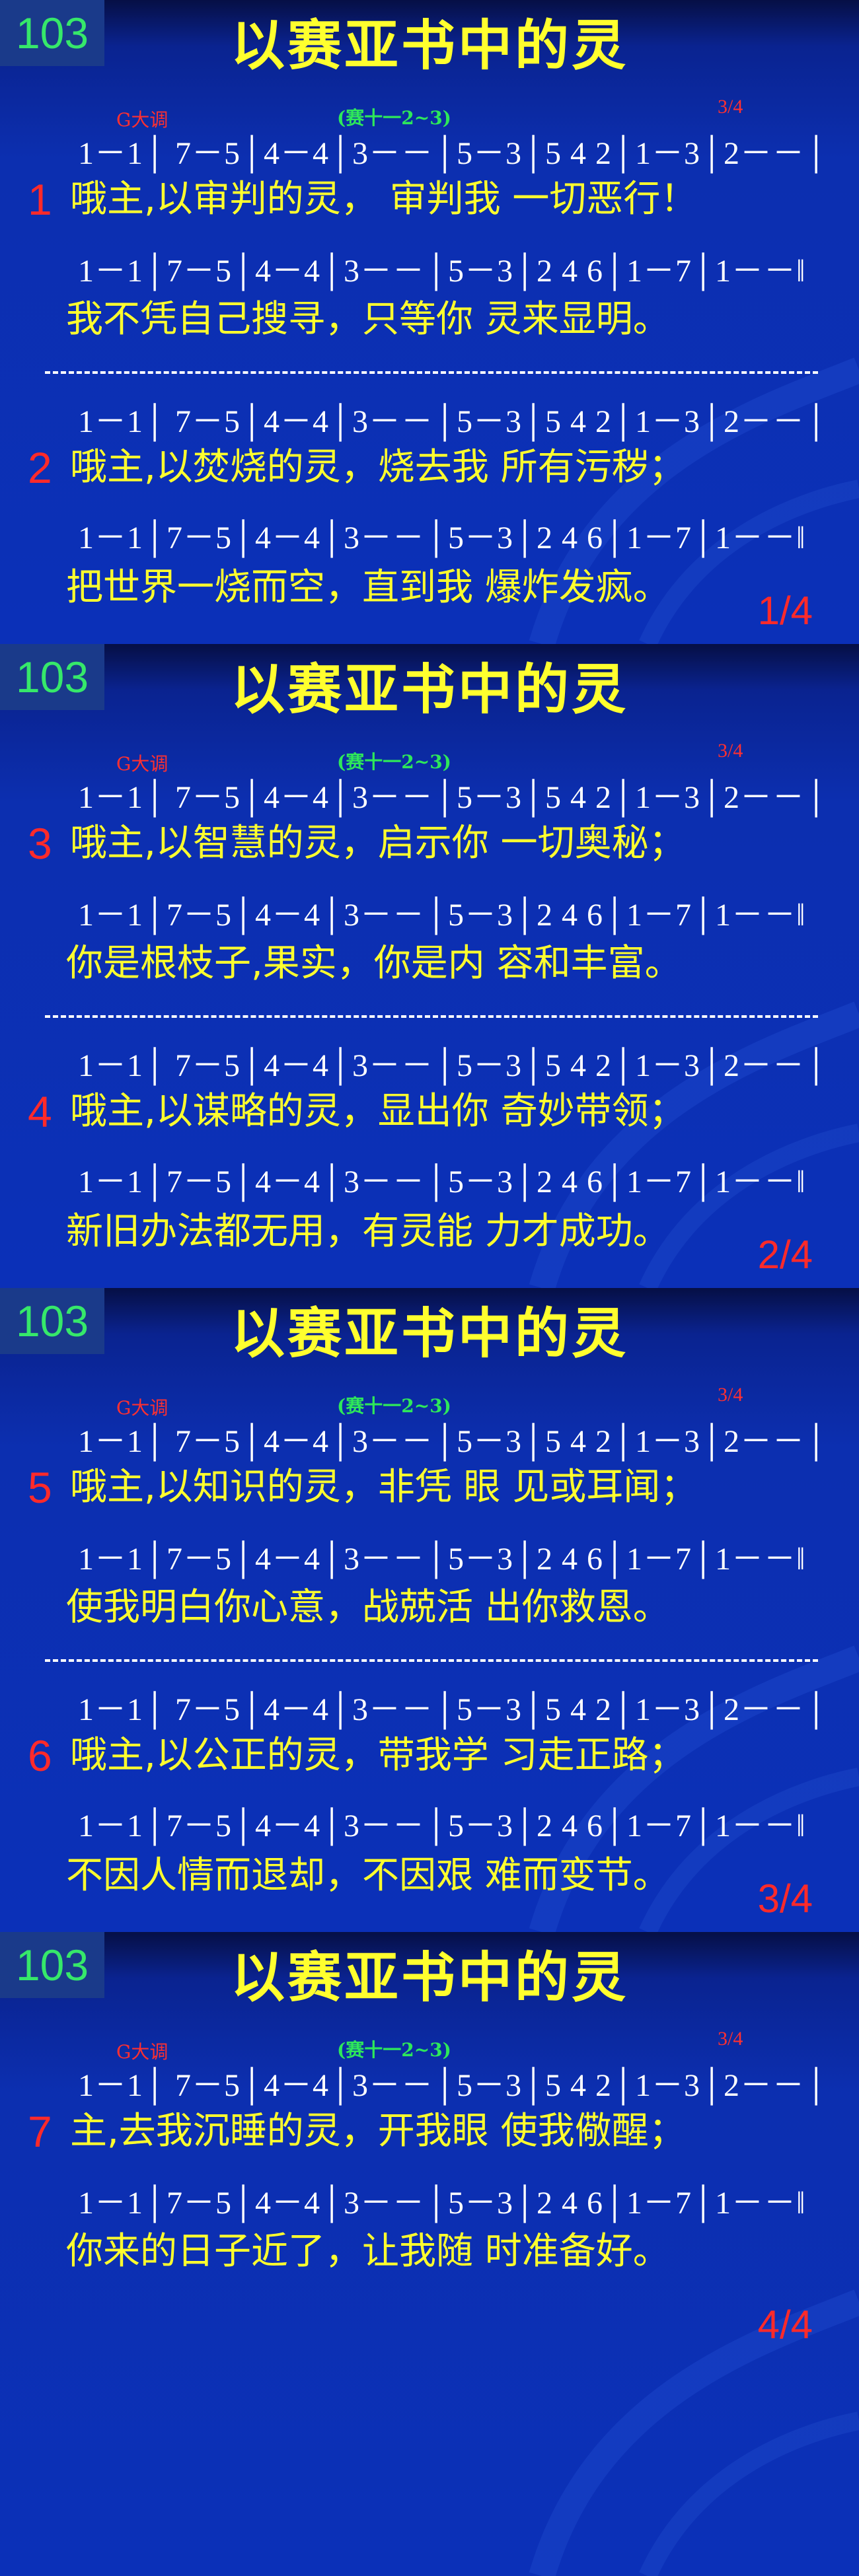  What do you see at coordinates (378, 1111) in the screenshot?
I see `lyric-line: 哦主,以谋略的灵，显出你 奇妙带领；` at bounding box center [378, 1111].